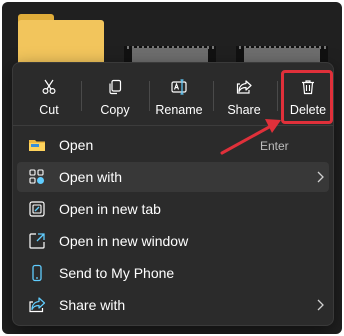 The height and width of the screenshot is (336, 344). I want to click on copy-button: Copy, so click(115, 95).